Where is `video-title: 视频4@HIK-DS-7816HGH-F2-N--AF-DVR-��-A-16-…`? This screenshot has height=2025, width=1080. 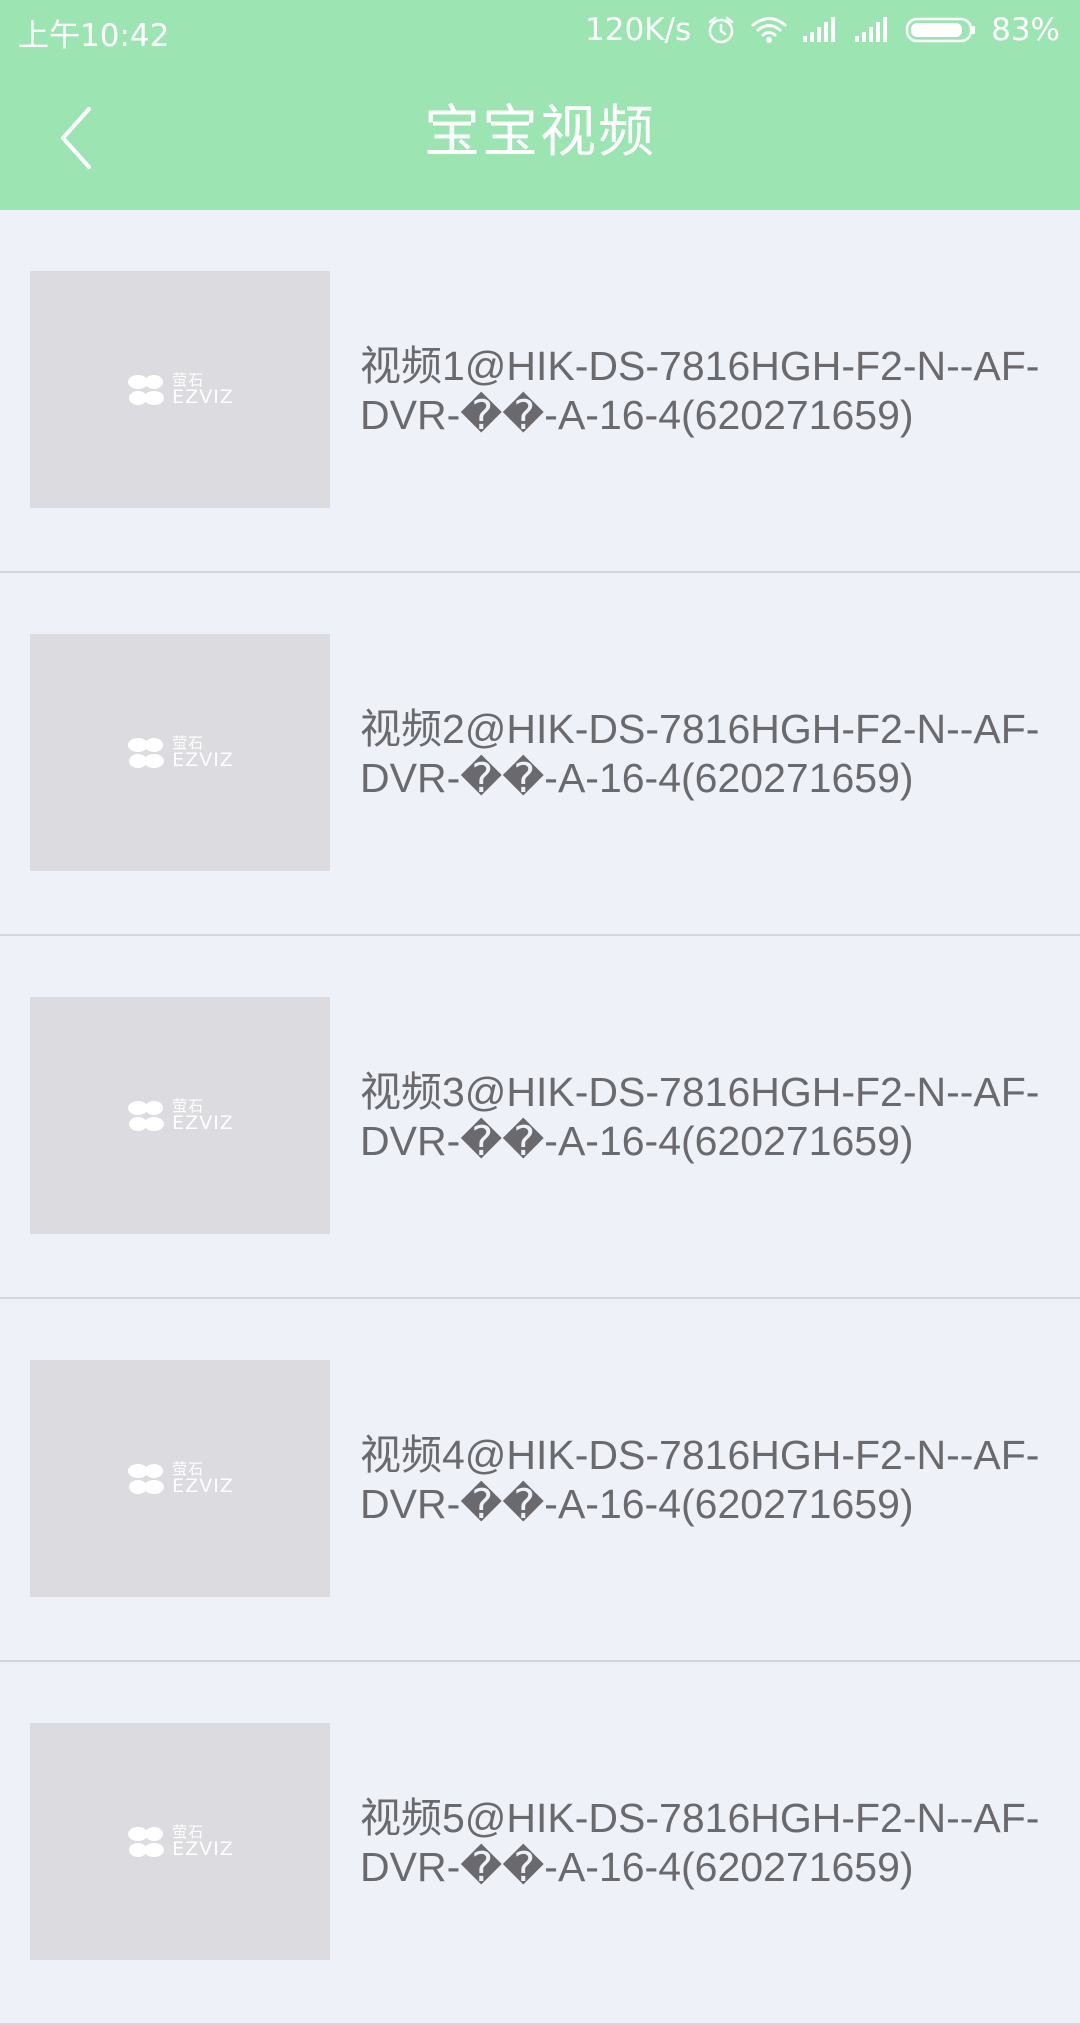 video-title: 视频4@HIK-DS-7816HGH-F2-N--AF-DVR-��-A-16-… is located at coordinates (700, 1479).